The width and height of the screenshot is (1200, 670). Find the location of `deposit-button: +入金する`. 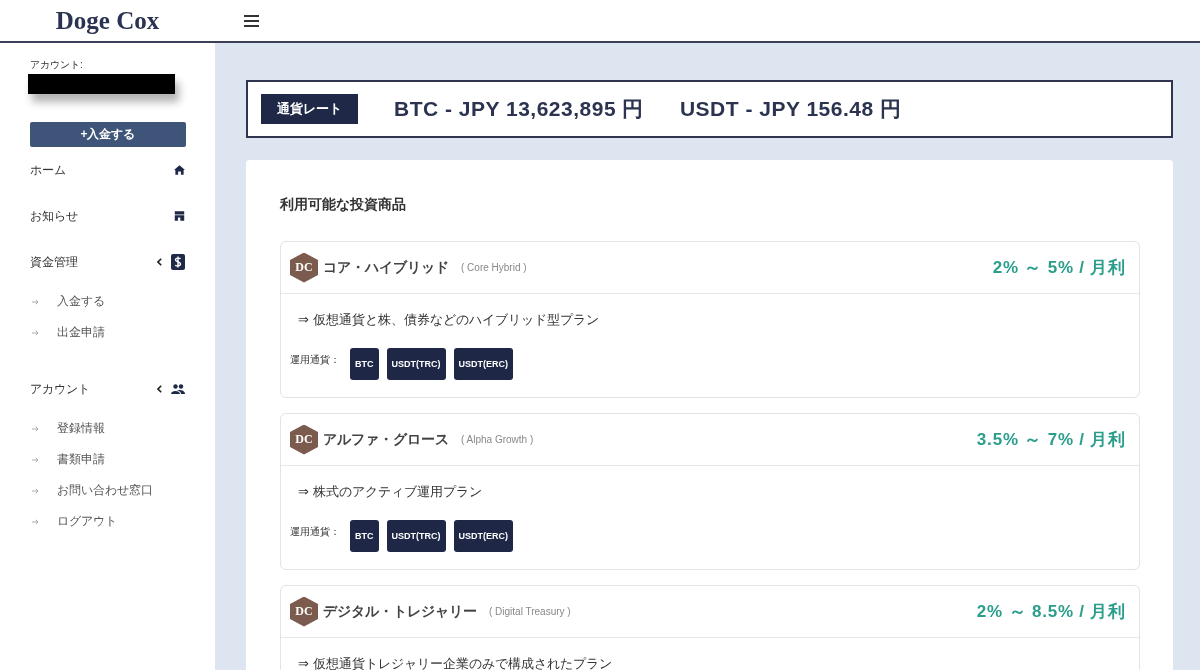

deposit-button: +入金する is located at coordinates (108, 134).